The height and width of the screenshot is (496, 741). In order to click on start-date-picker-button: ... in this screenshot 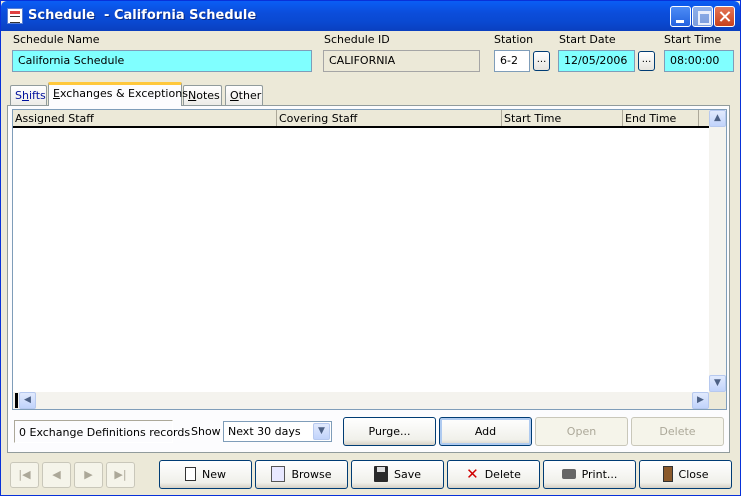, I will do `click(646, 61)`.